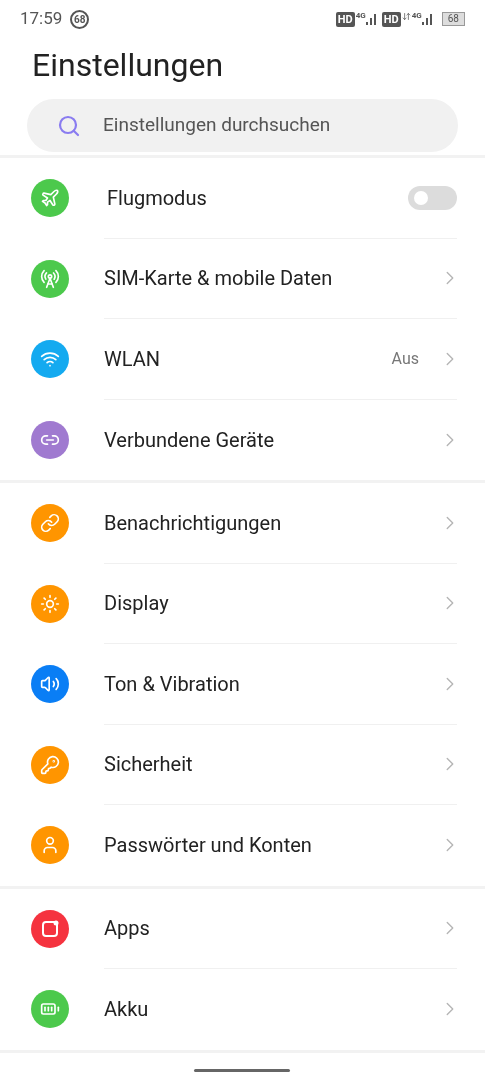  Describe the element at coordinates (271, 683) in the screenshot. I see `setting-label: Ton & Vibration` at that location.